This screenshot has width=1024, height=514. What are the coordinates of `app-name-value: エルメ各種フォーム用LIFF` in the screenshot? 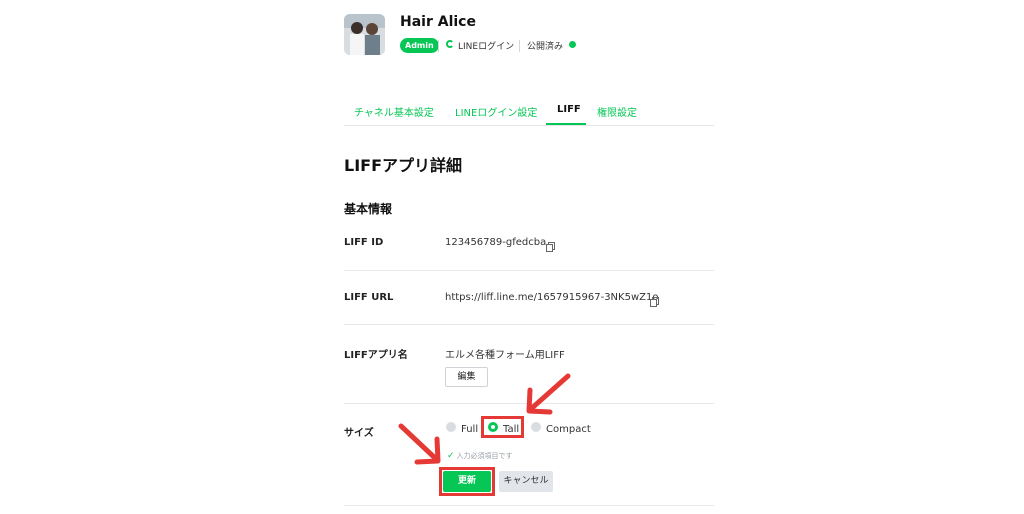 It's located at (505, 355).